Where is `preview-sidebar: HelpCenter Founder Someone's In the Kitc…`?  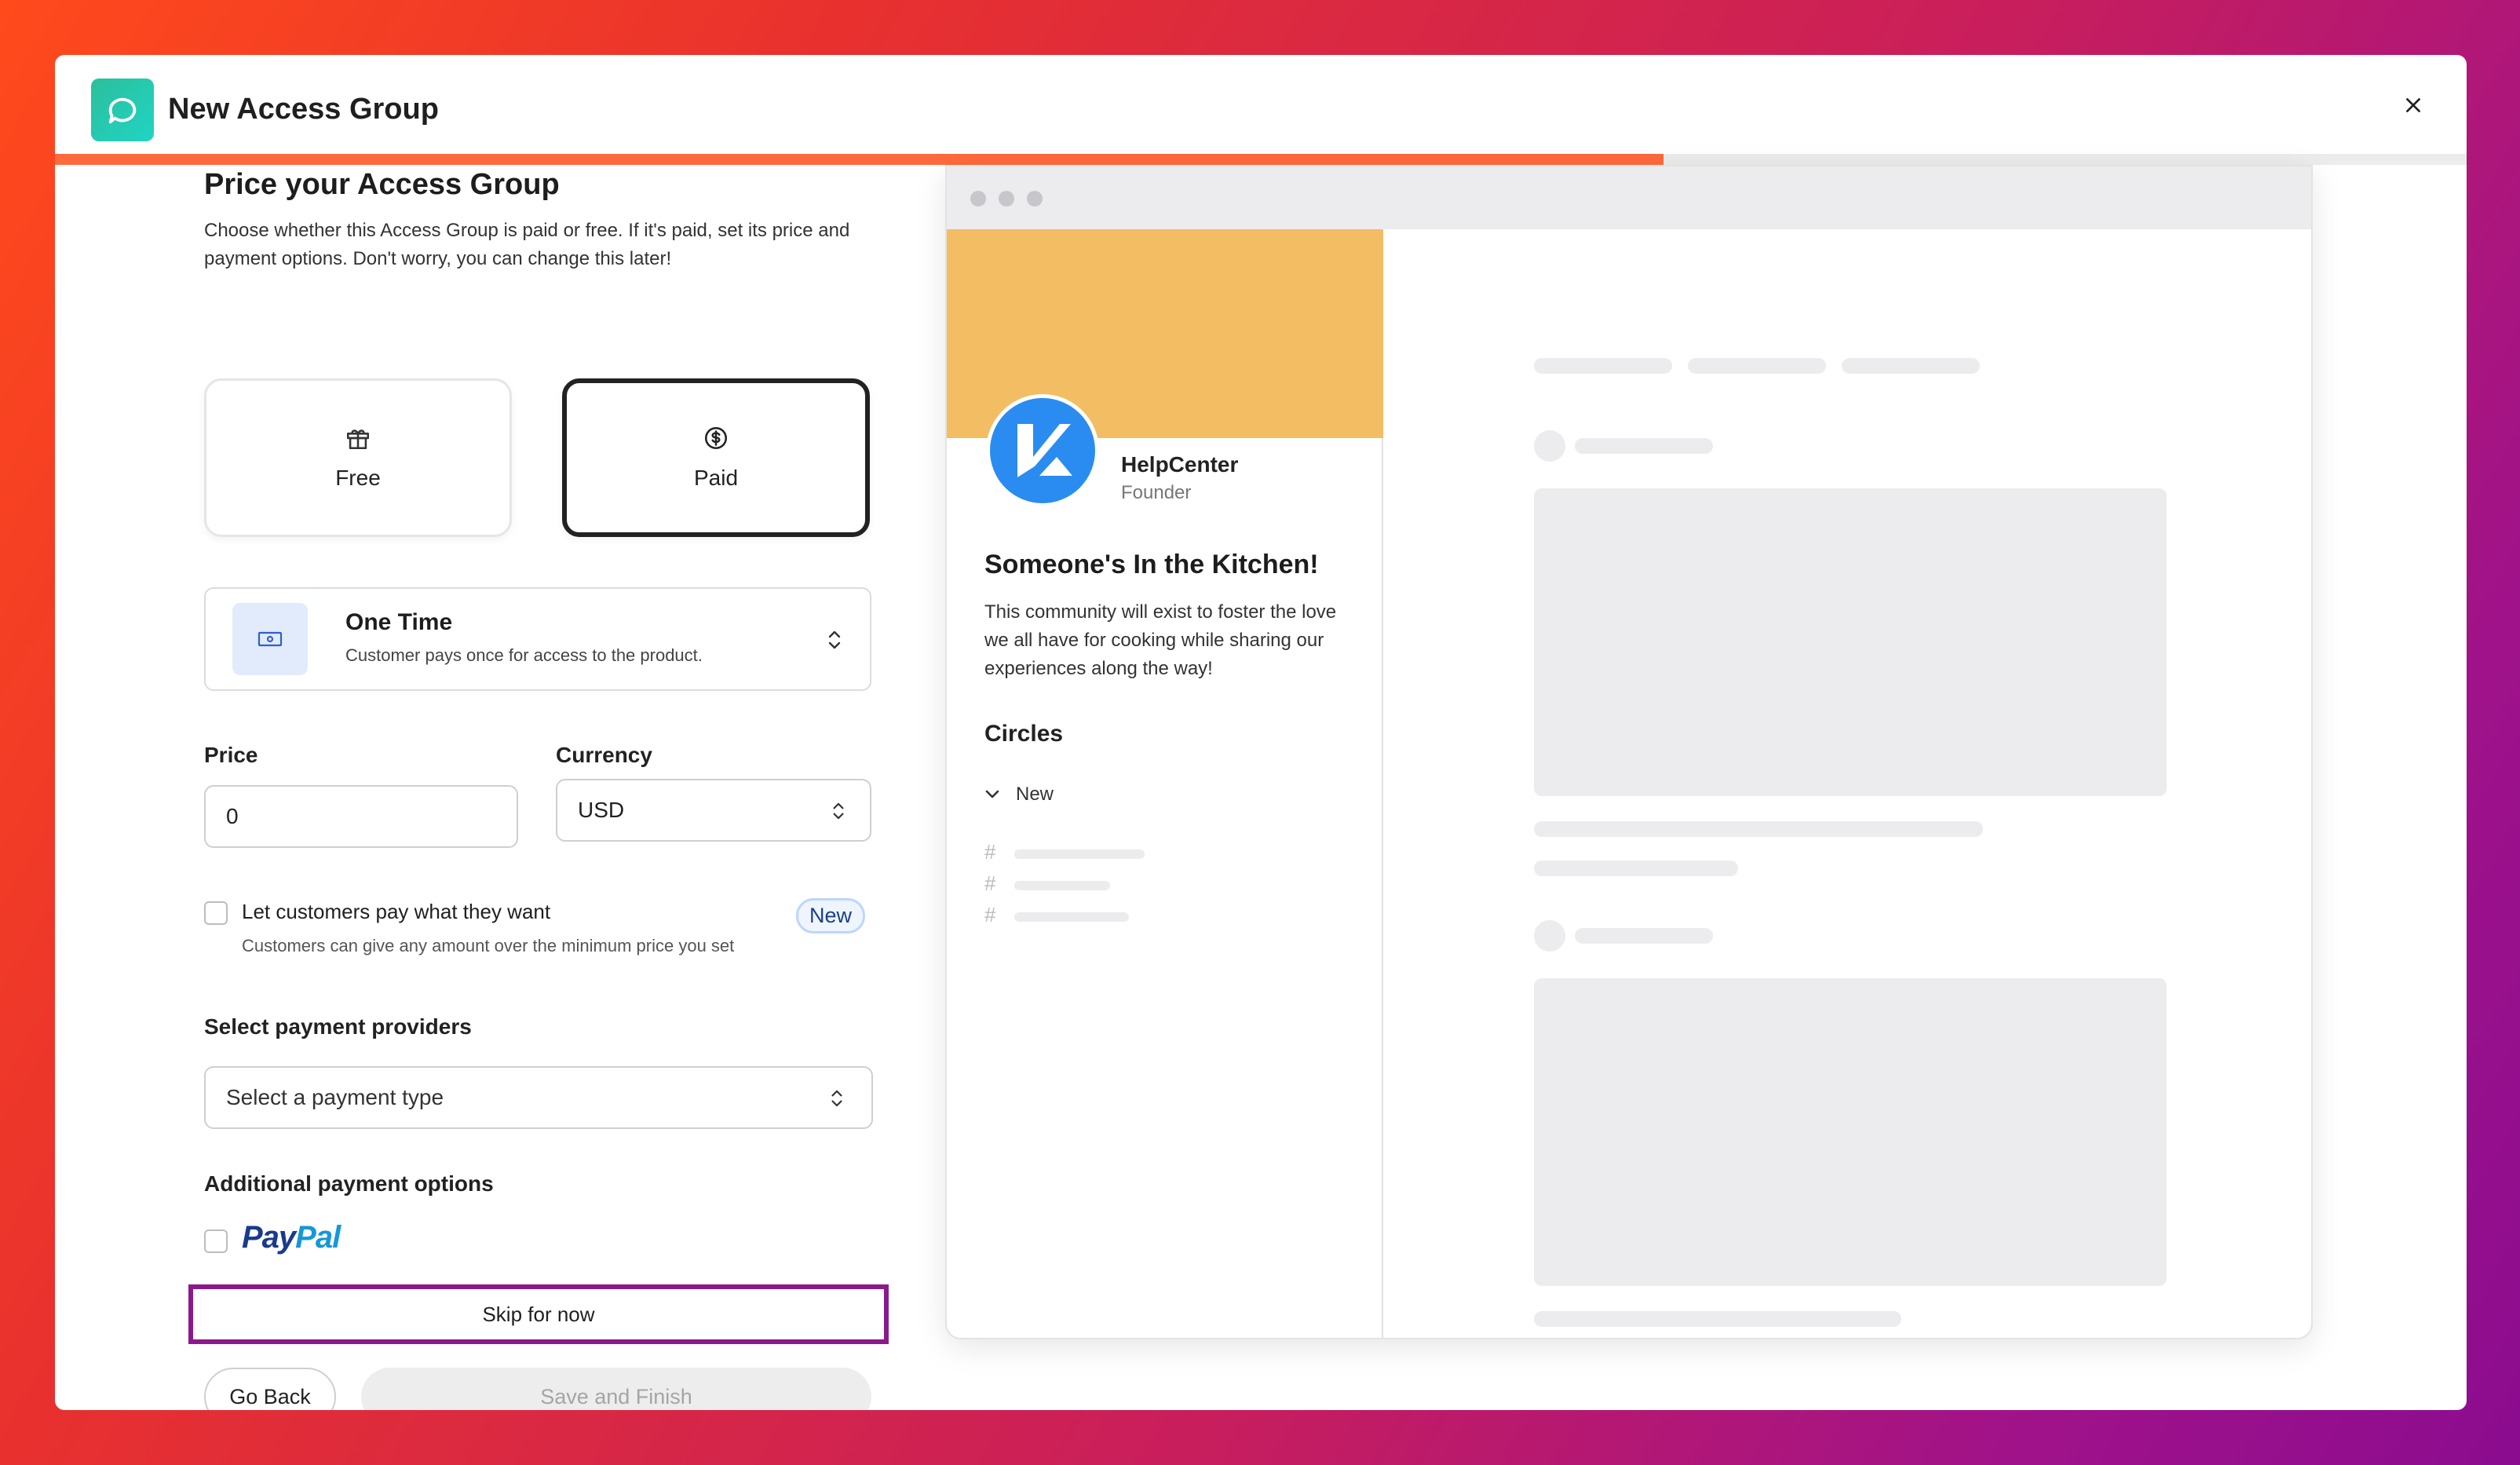 preview-sidebar: HelpCenter Founder Someone's In the Kitc… is located at coordinates (1165, 783).